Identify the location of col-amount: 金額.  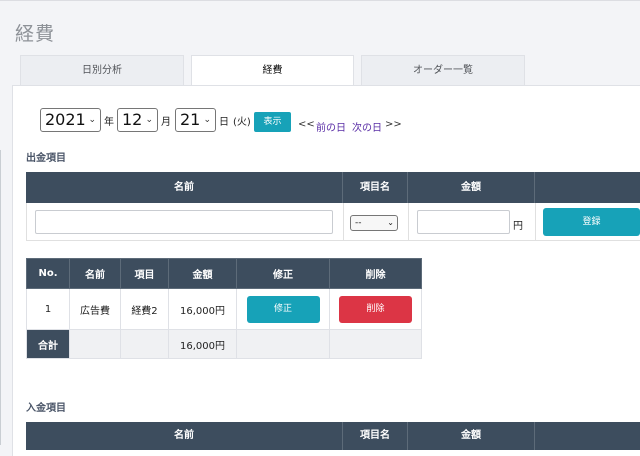
(202, 273).